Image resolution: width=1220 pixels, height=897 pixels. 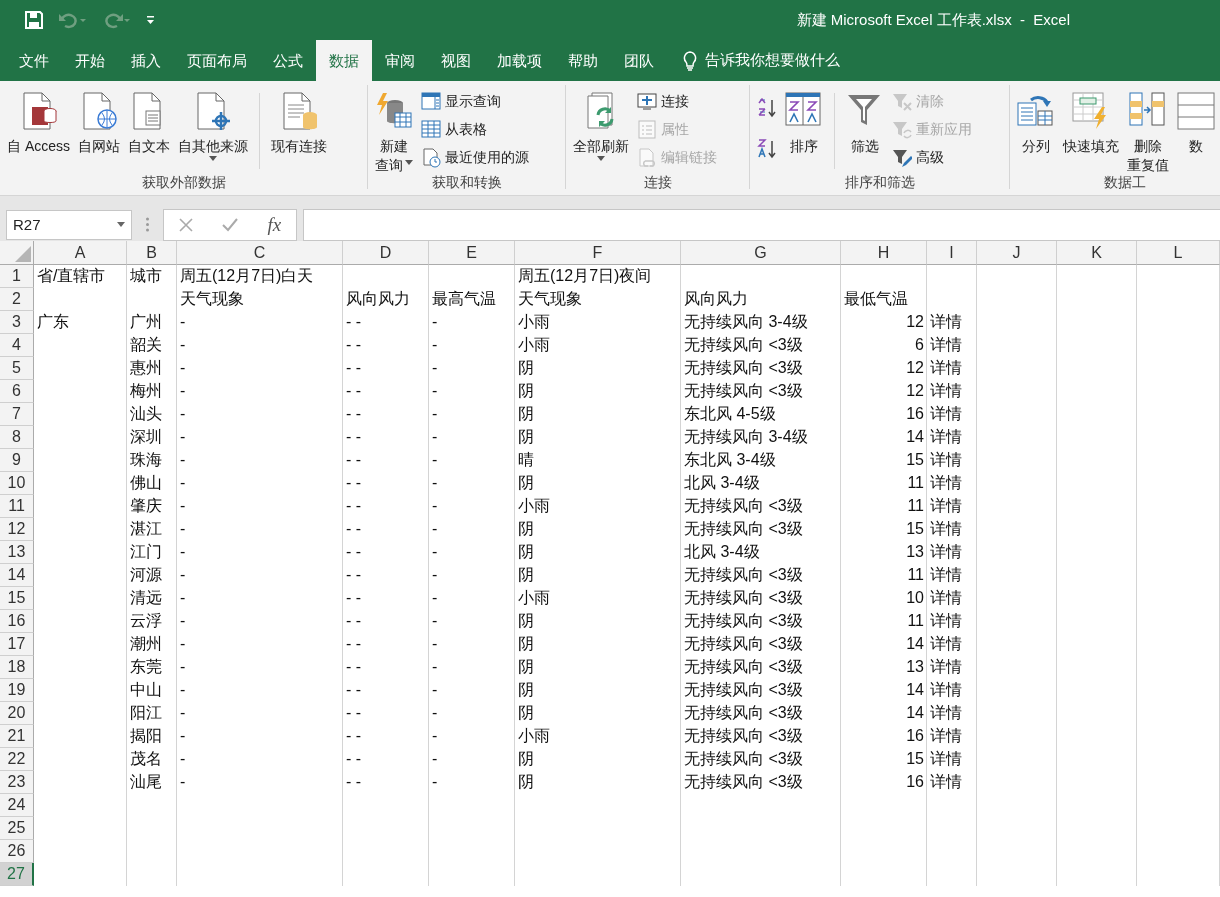 I want to click on table-cell-text: 潮州, so click(x=146, y=644).